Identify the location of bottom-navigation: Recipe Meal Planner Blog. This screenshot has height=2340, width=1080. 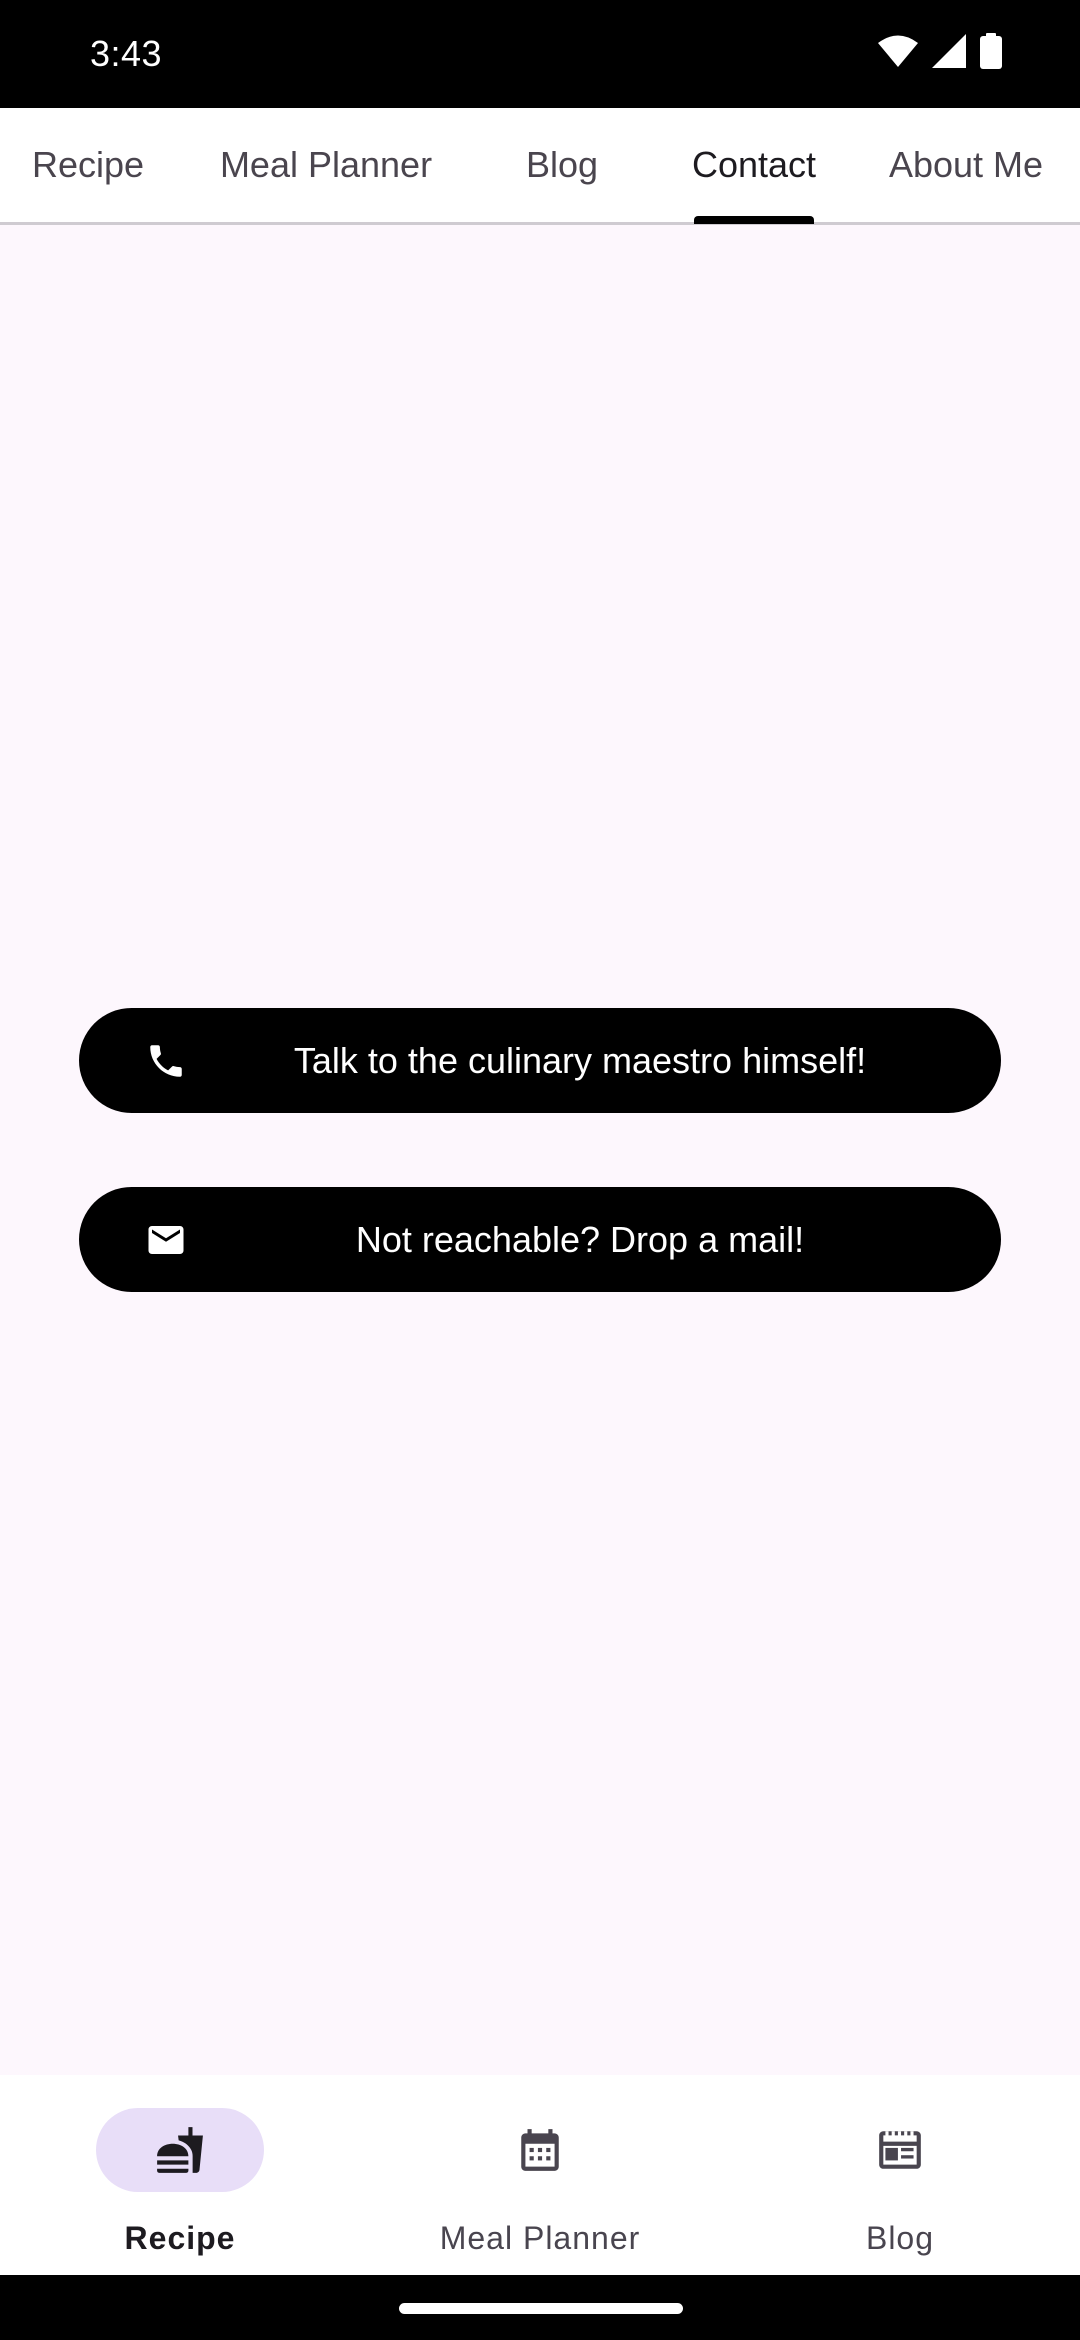
(540, 2175).